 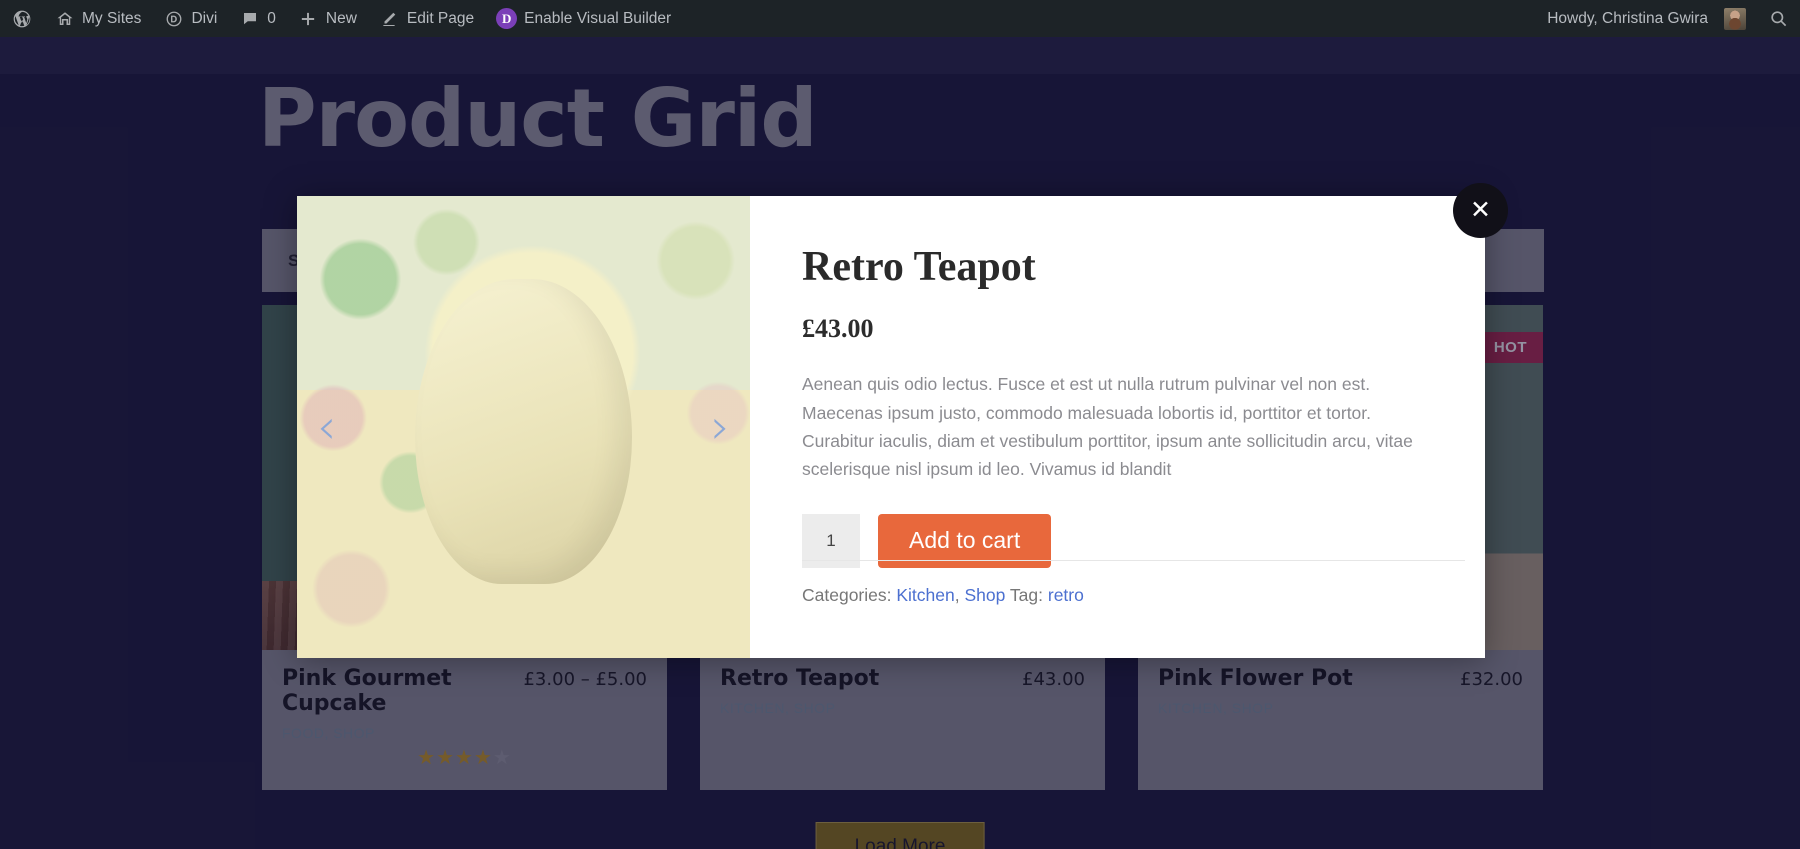 I want to click on categories-label: Categories:, so click(x=847, y=595).